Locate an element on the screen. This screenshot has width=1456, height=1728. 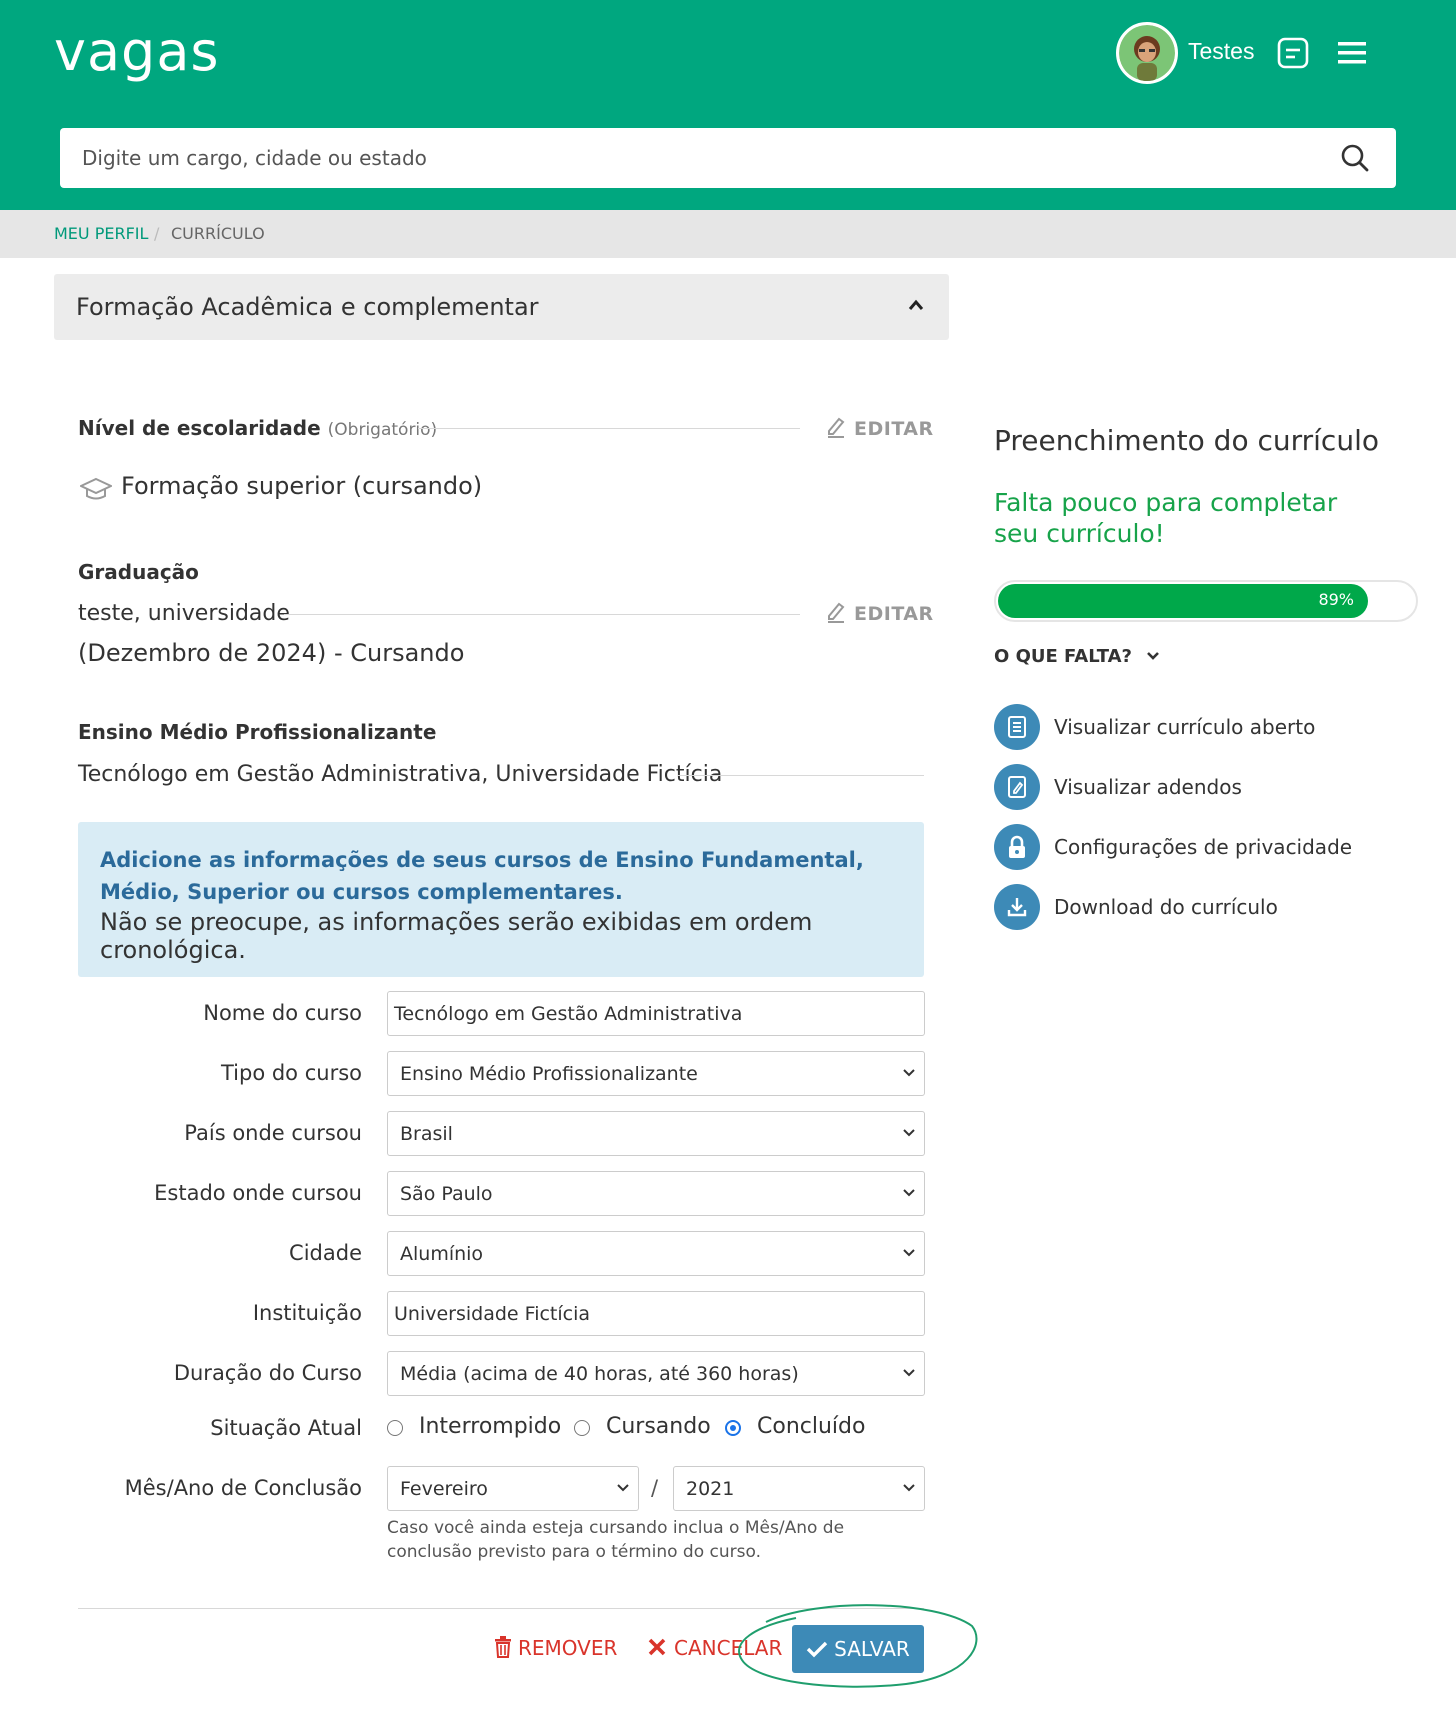
trash-icon is located at coordinates (503, 1647).